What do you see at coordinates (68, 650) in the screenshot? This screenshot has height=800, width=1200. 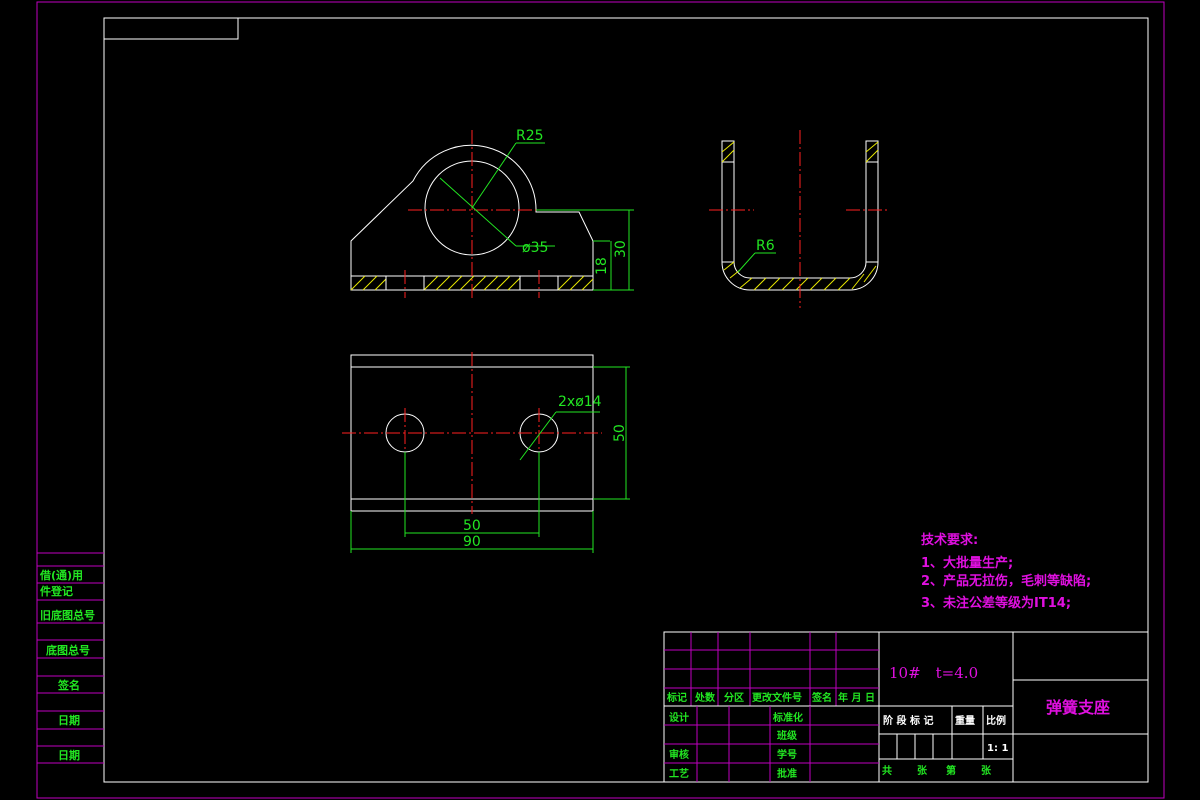 I see `margin-label-4: 底图总号` at bounding box center [68, 650].